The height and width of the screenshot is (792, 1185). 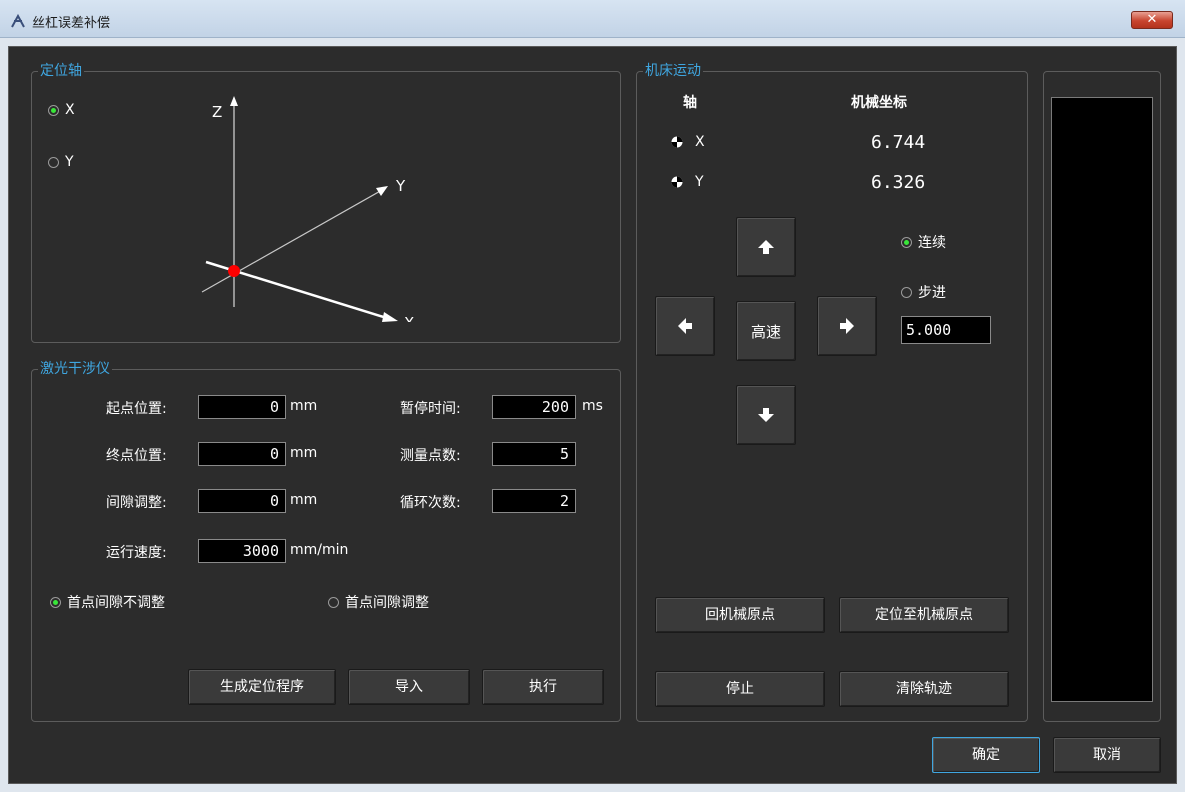 I want to click on arrow-up-icon, so click(x=766, y=247).